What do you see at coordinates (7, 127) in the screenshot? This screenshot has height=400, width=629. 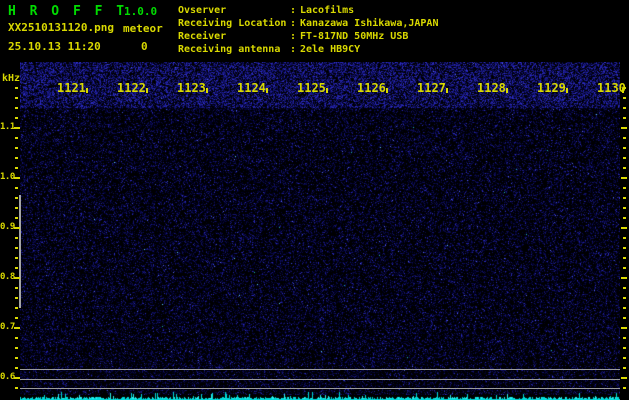 I see `freq-tick-label: 1.1` at bounding box center [7, 127].